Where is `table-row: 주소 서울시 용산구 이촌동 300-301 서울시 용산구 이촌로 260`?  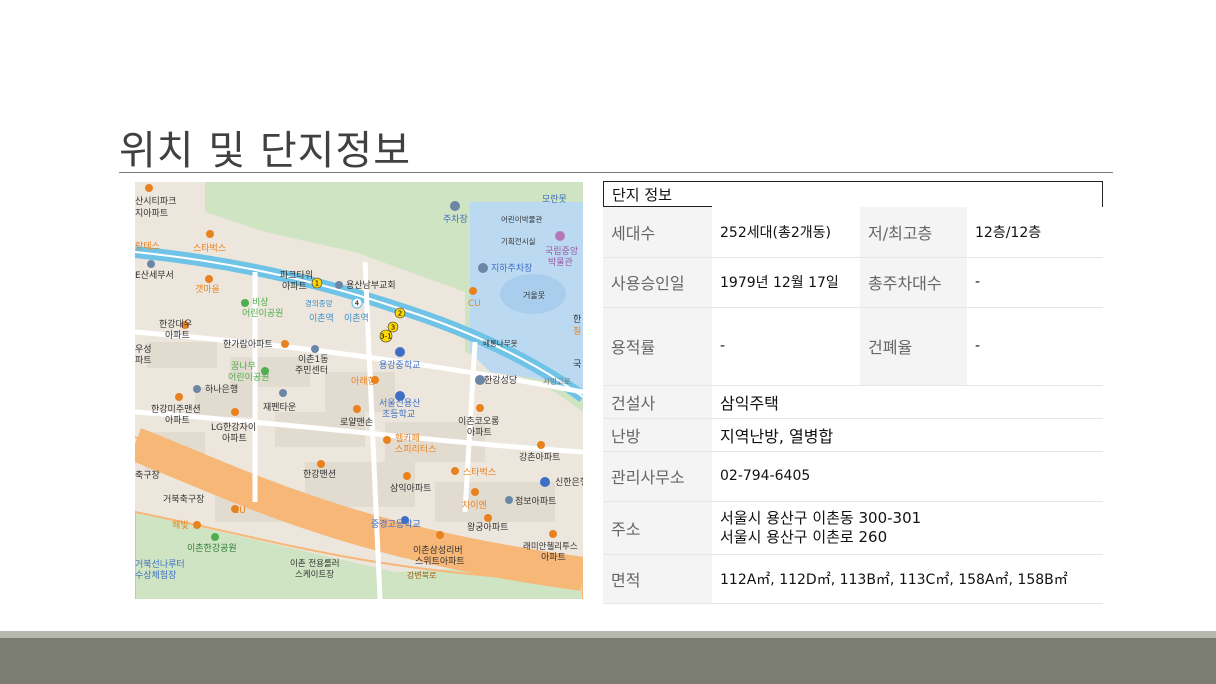
table-row: 주소 서울시 용산구 이촌동 300-301 서울시 용산구 이촌로 260 is located at coordinates (853, 528).